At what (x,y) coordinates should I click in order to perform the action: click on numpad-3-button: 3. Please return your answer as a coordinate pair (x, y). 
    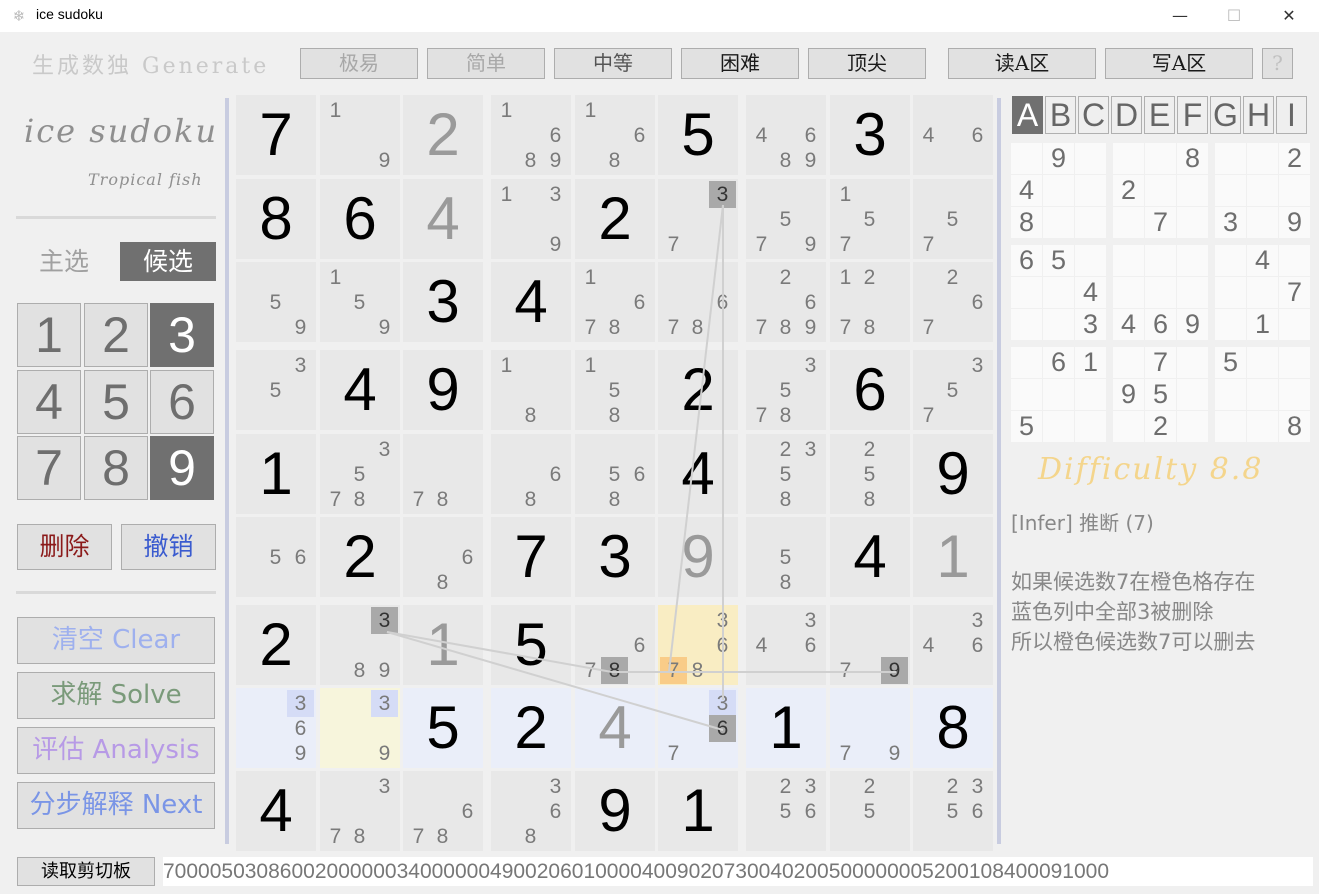
    Looking at the image, I should click on (182, 335).